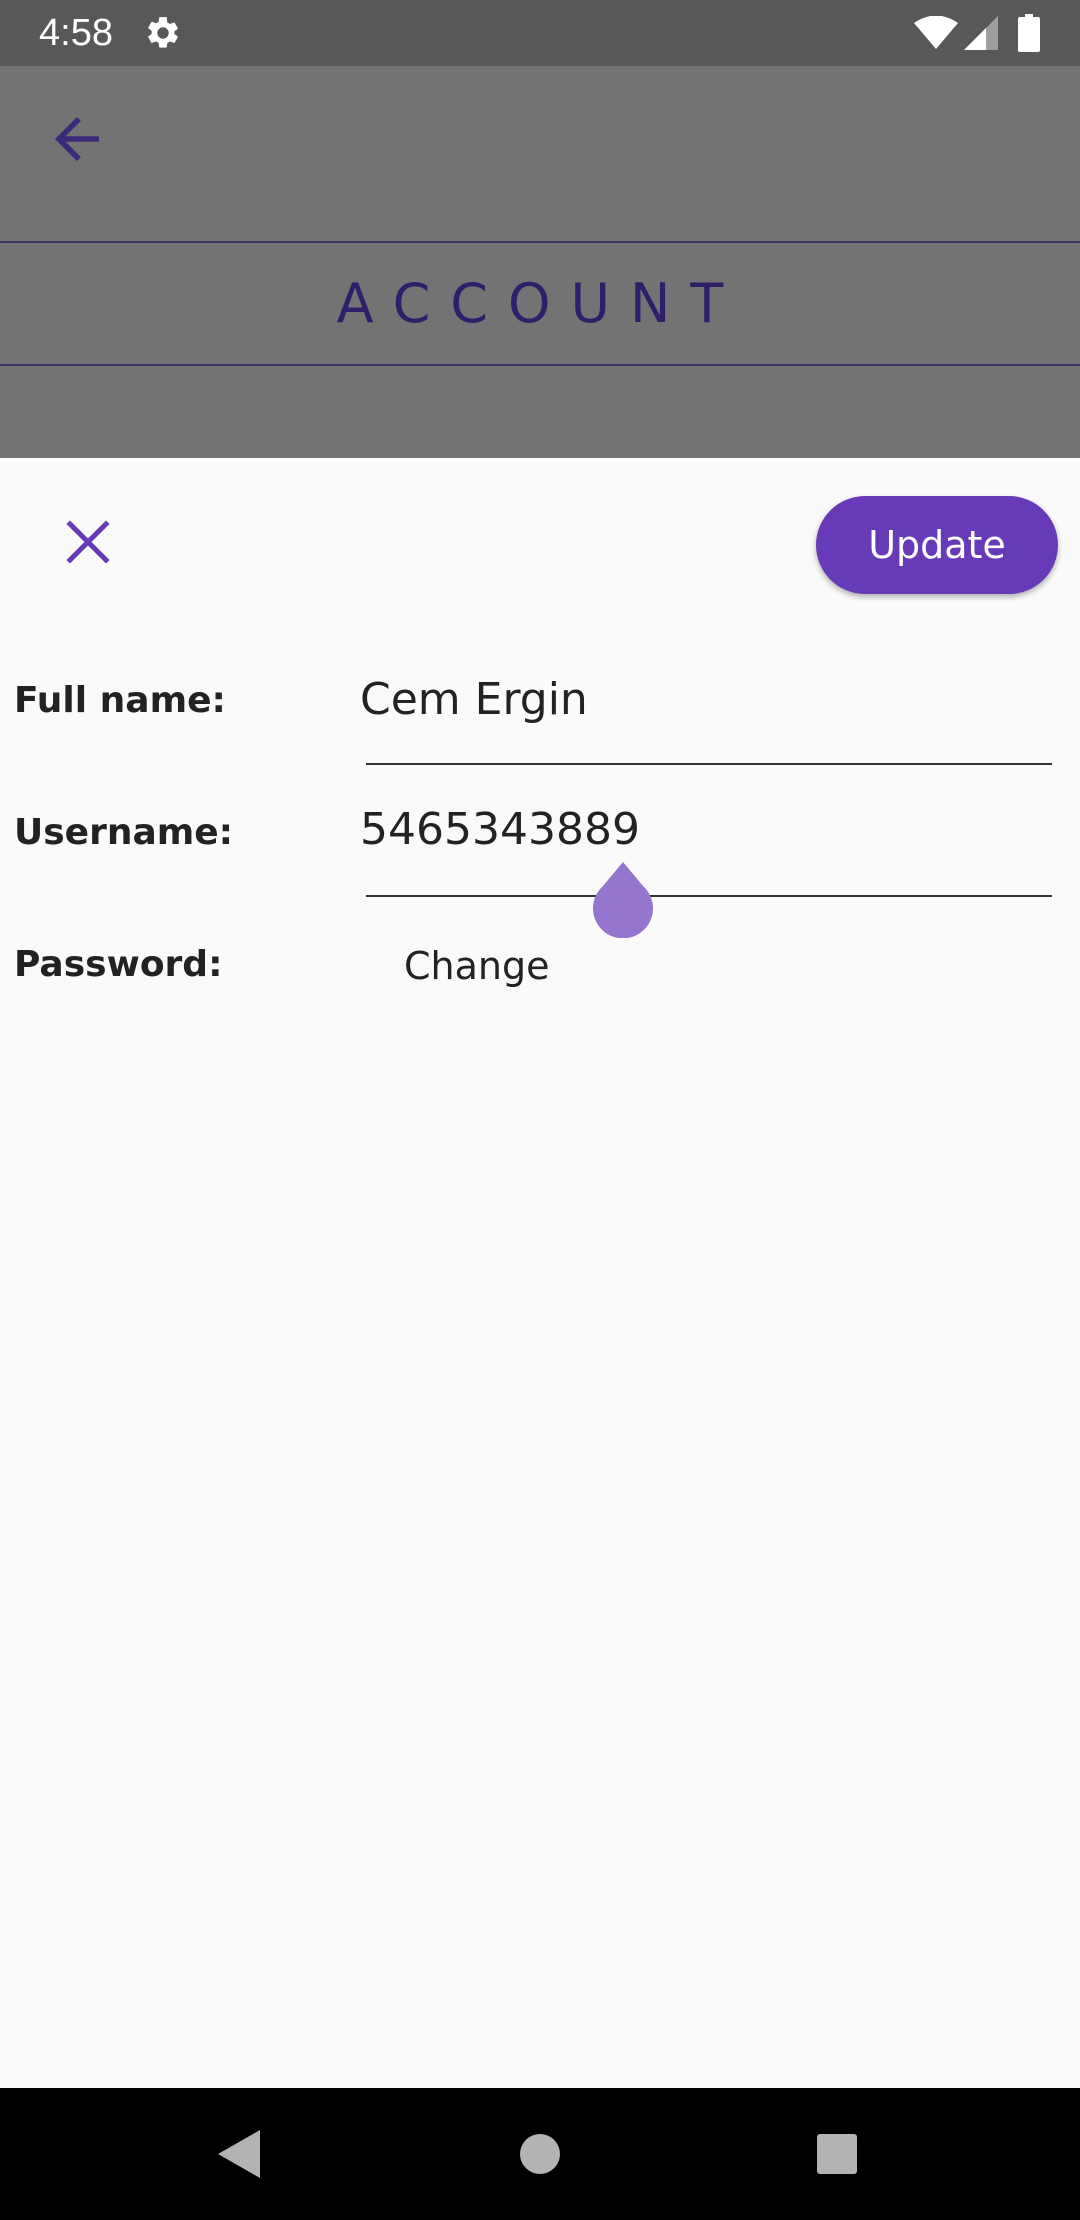 Image resolution: width=1080 pixels, height=2220 pixels. Describe the element at coordinates (981, 33) in the screenshot. I see `cell-signal-icon` at that location.